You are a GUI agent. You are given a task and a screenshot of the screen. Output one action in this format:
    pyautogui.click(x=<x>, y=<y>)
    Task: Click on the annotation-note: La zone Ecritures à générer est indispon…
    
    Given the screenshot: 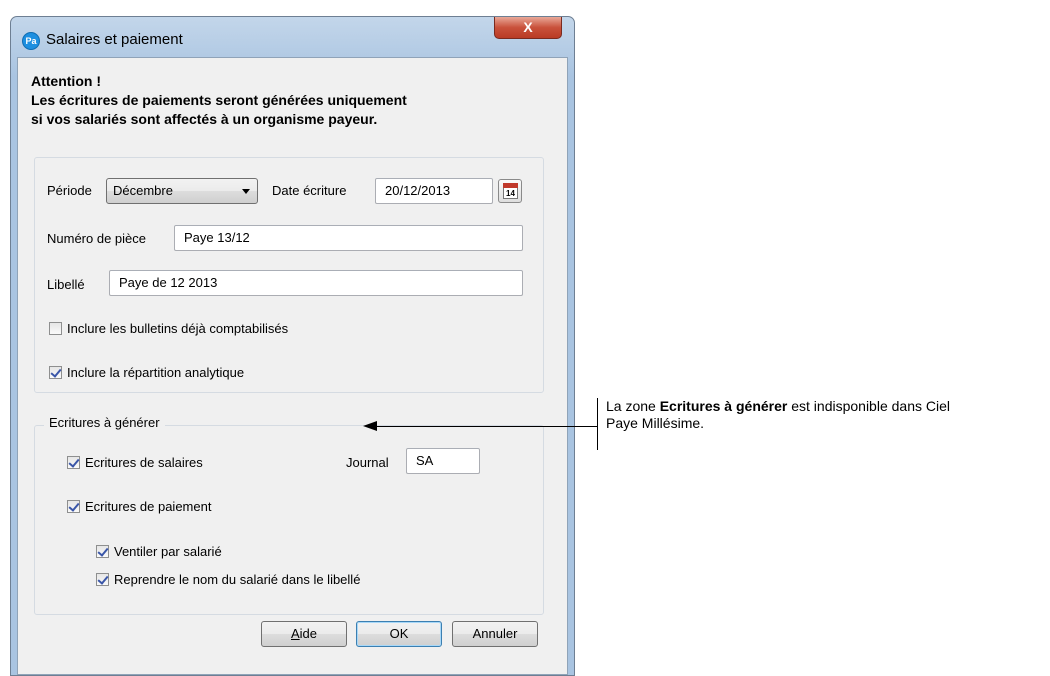 What is the action you would take?
    pyautogui.click(x=778, y=414)
    